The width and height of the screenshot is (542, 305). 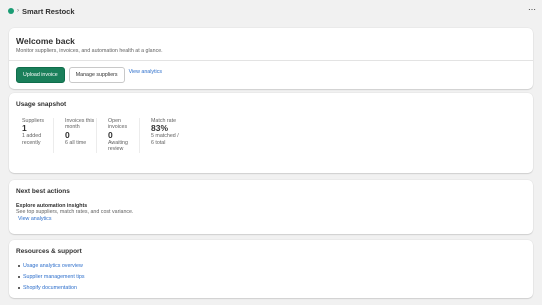 I want to click on list-item: Usage analytics overview, so click(x=271, y=266).